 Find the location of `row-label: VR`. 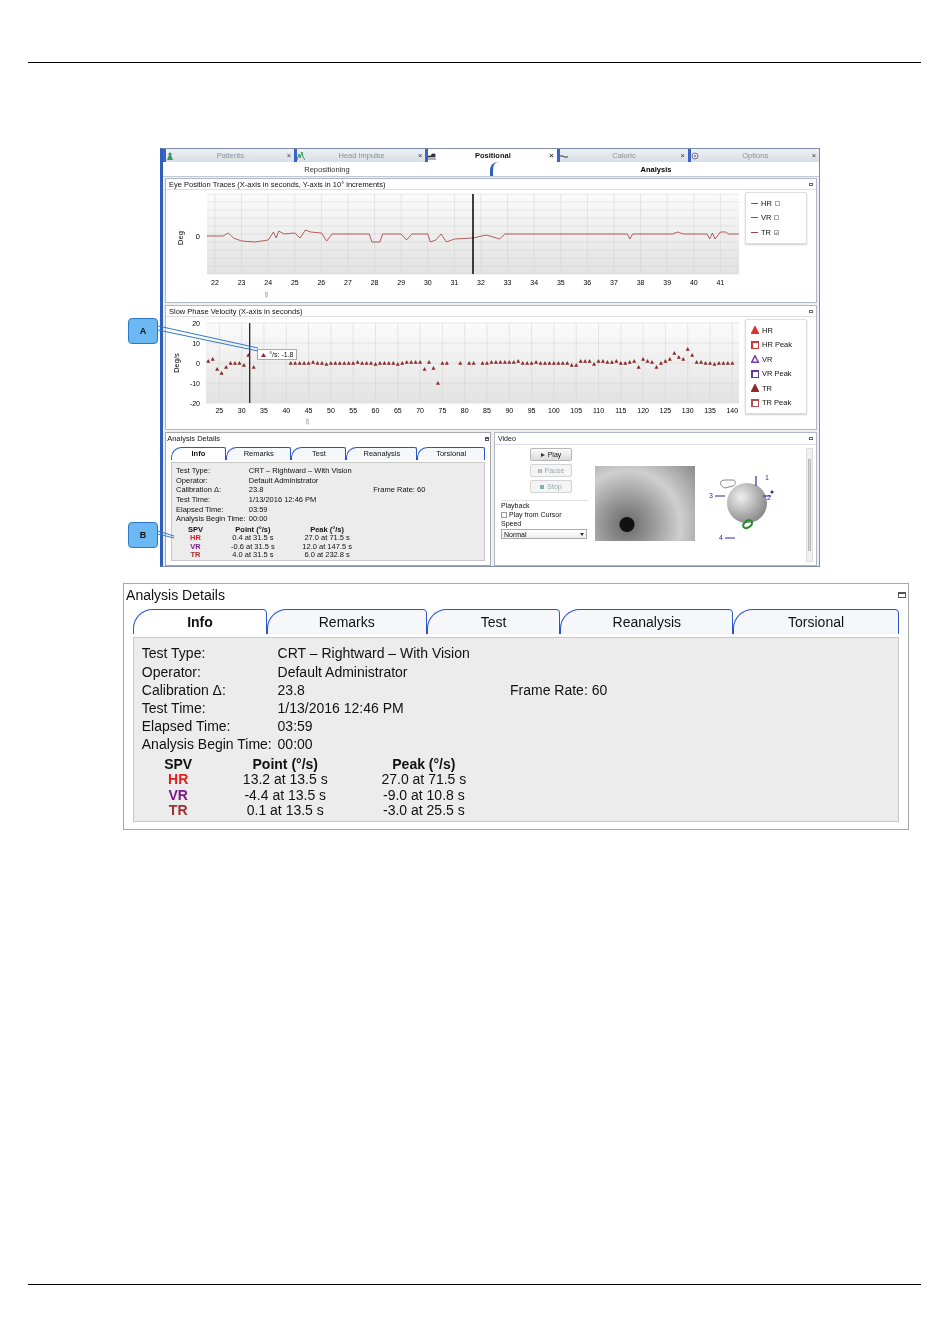

row-label: VR is located at coordinates (178, 795).